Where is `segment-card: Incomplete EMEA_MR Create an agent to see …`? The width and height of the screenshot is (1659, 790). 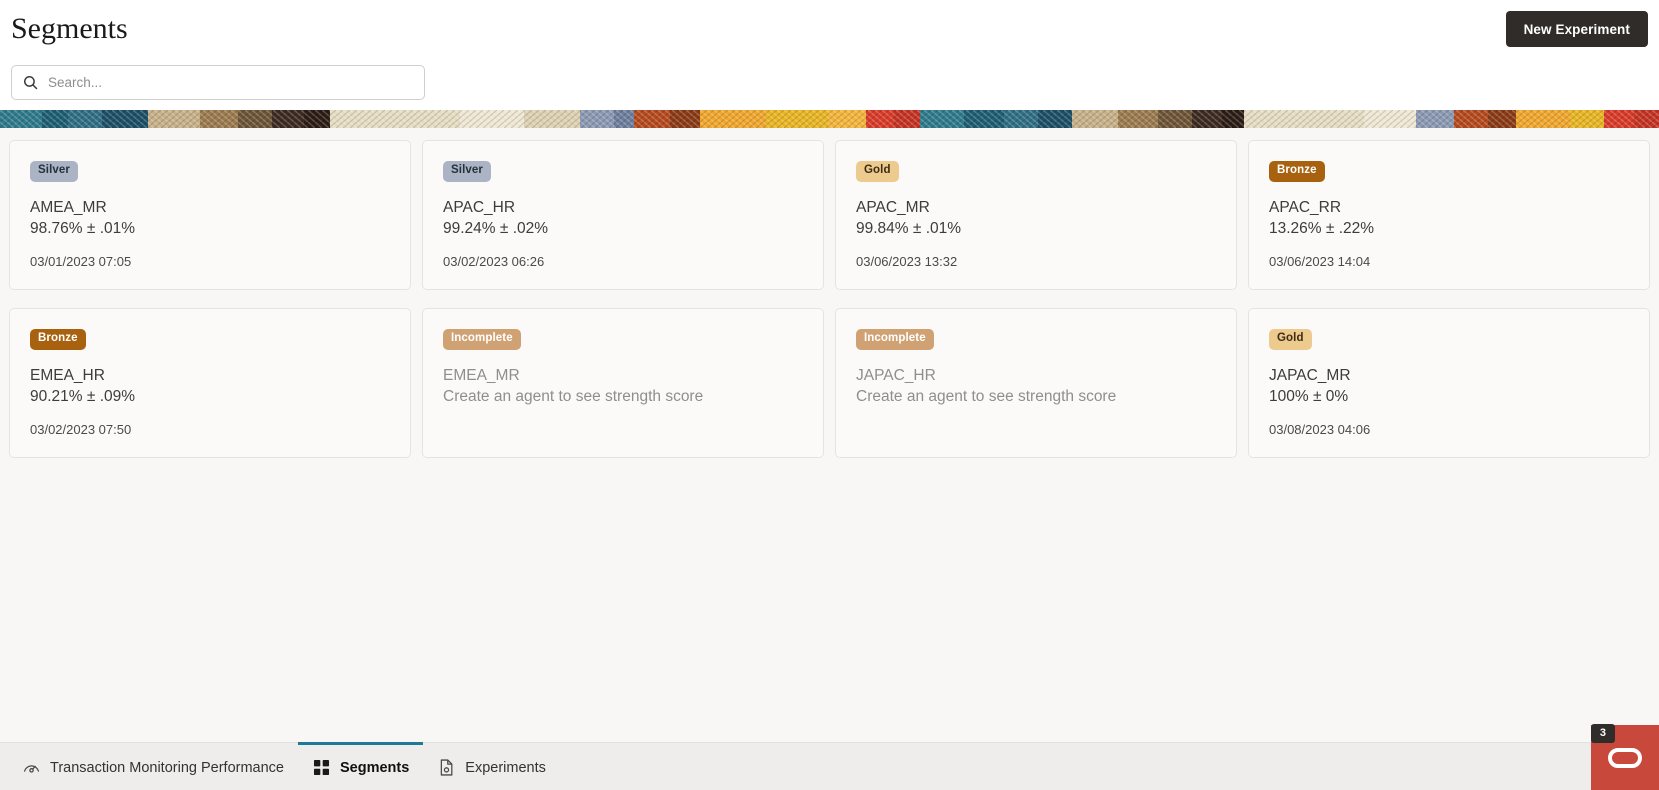
segment-card: Incomplete EMEA_MR Create an agent to see … is located at coordinates (623, 383).